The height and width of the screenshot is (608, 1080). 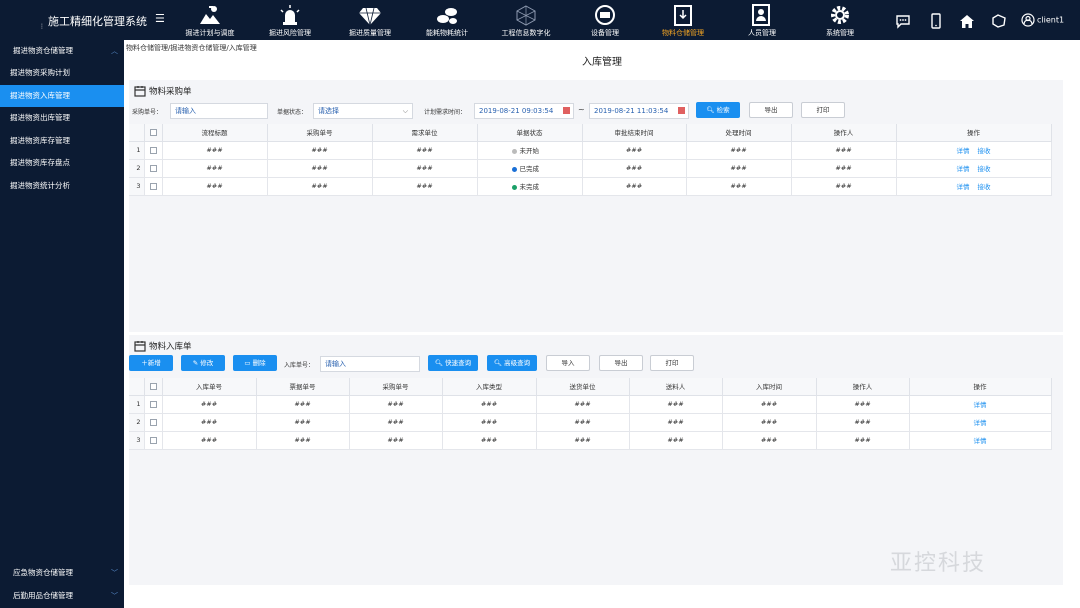 What do you see at coordinates (683, 20) in the screenshot?
I see `nav-warehouse: 物料仓储管理` at bounding box center [683, 20].